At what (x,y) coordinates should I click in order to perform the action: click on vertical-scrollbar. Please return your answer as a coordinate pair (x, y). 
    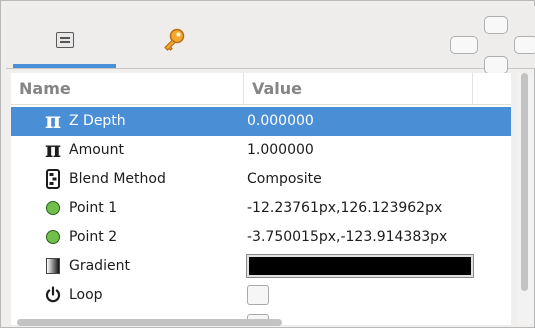
    Looking at the image, I should click on (525, 199).